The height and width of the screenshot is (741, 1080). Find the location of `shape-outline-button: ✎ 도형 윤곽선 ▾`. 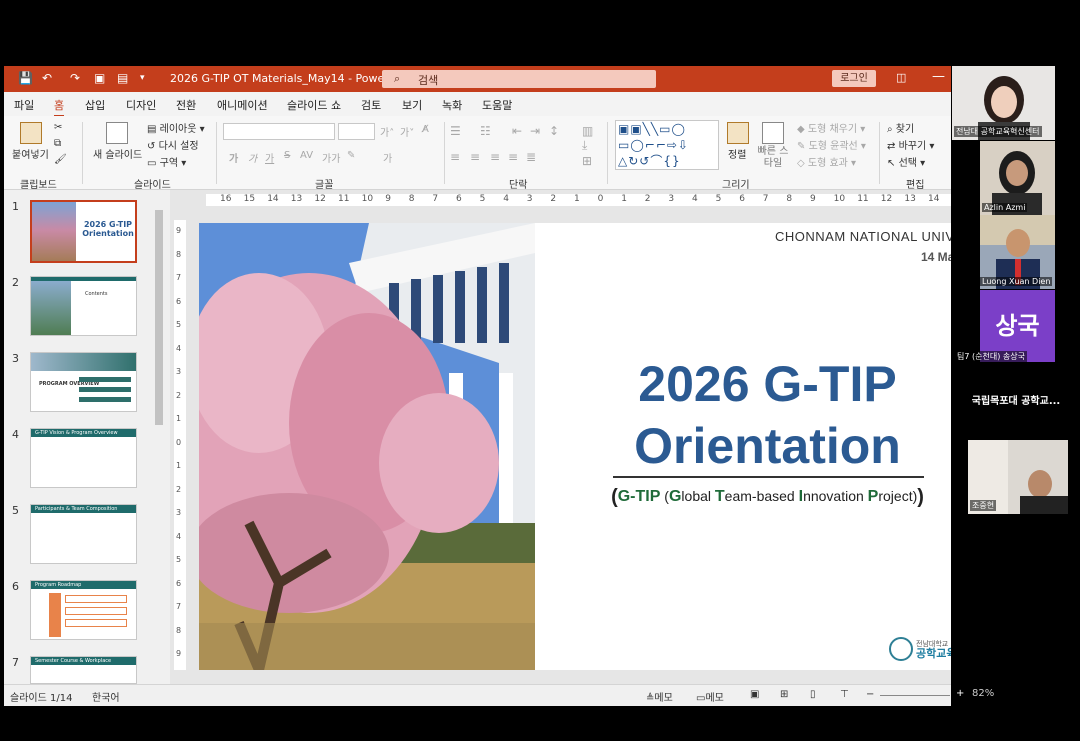

shape-outline-button: ✎ 도형 윤곽선 ▾ is located at coordinates (831, 144).